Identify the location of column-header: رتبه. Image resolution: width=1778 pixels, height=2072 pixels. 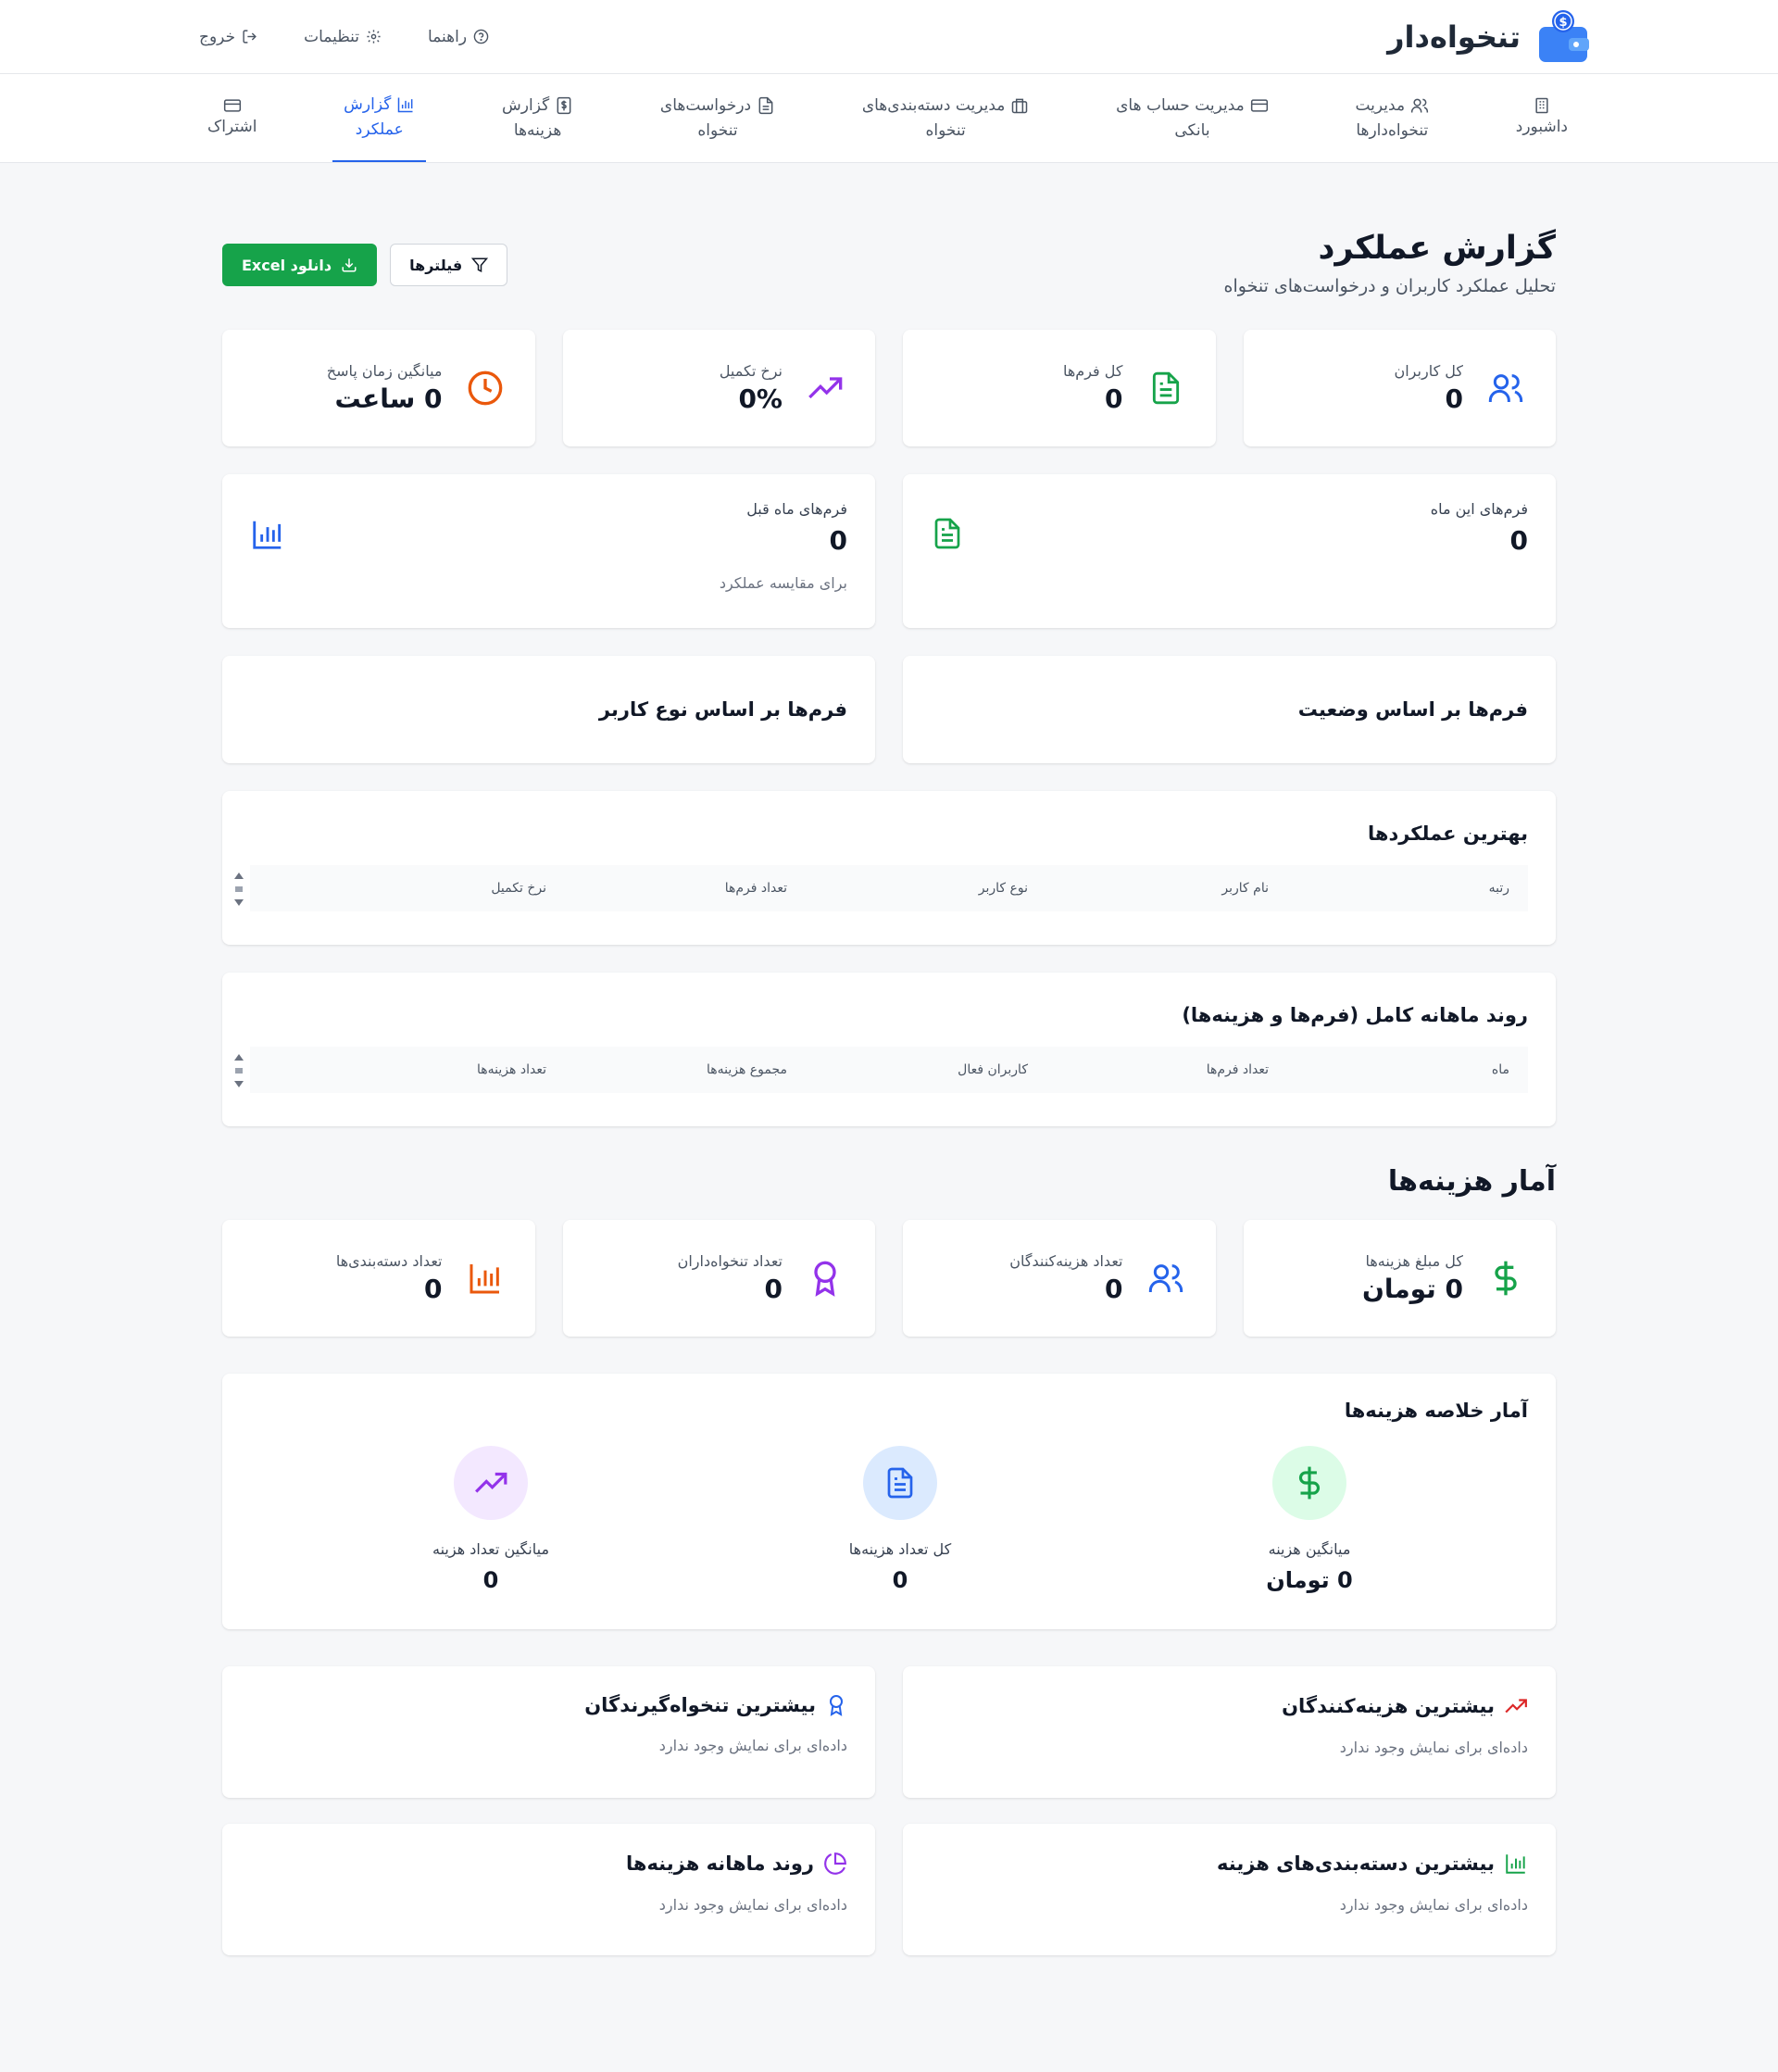
(1389, 888).